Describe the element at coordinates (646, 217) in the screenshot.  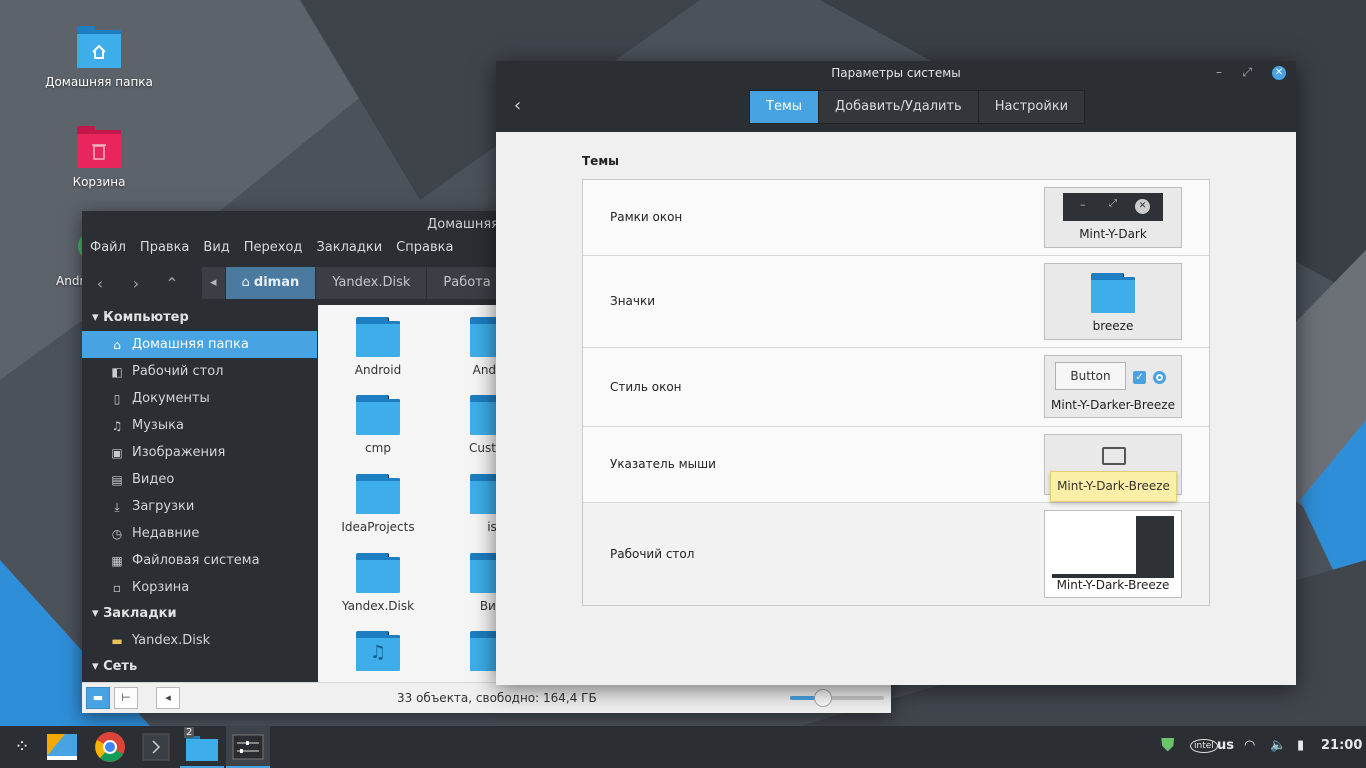
I see `row-label: Рамки окон` at that location.